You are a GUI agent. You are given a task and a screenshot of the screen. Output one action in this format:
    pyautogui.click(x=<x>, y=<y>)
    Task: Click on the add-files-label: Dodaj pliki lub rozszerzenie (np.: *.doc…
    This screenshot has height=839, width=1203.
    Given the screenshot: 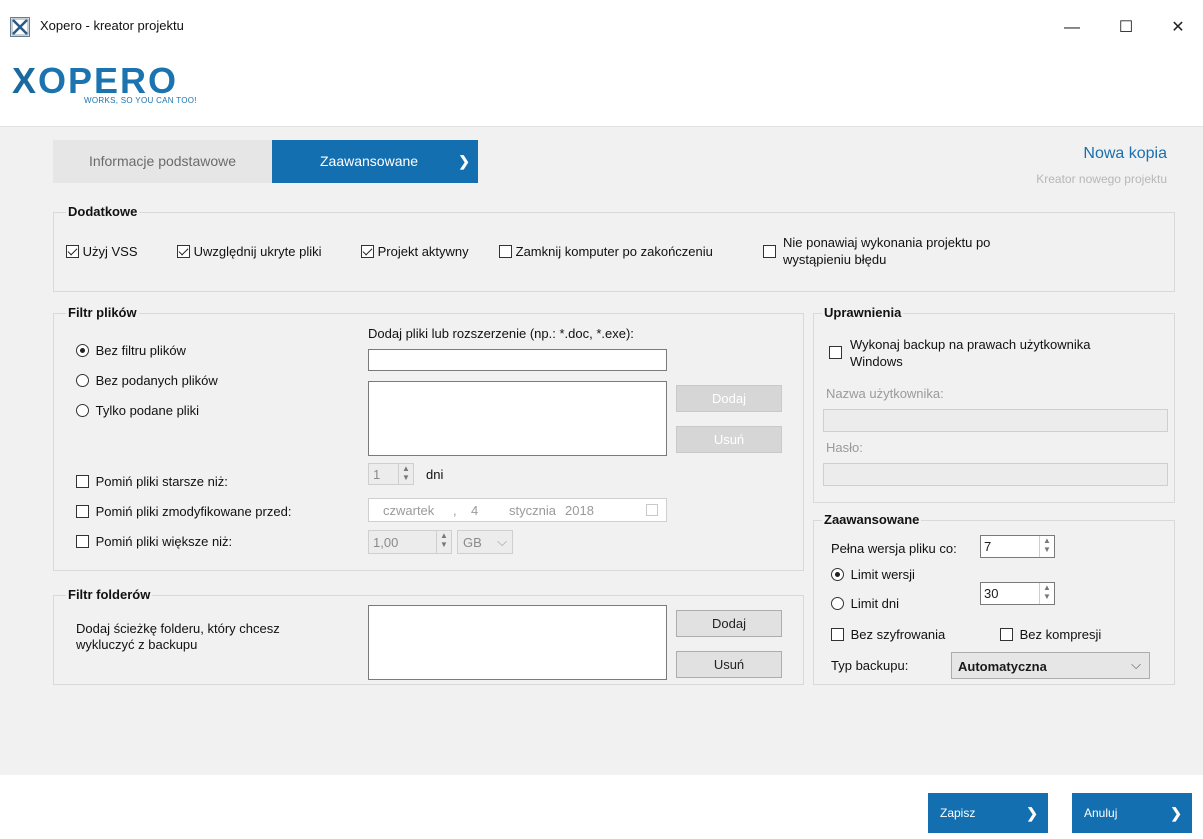 What is the action you would take?
    pyautogui.click(x=501, y=333)
    